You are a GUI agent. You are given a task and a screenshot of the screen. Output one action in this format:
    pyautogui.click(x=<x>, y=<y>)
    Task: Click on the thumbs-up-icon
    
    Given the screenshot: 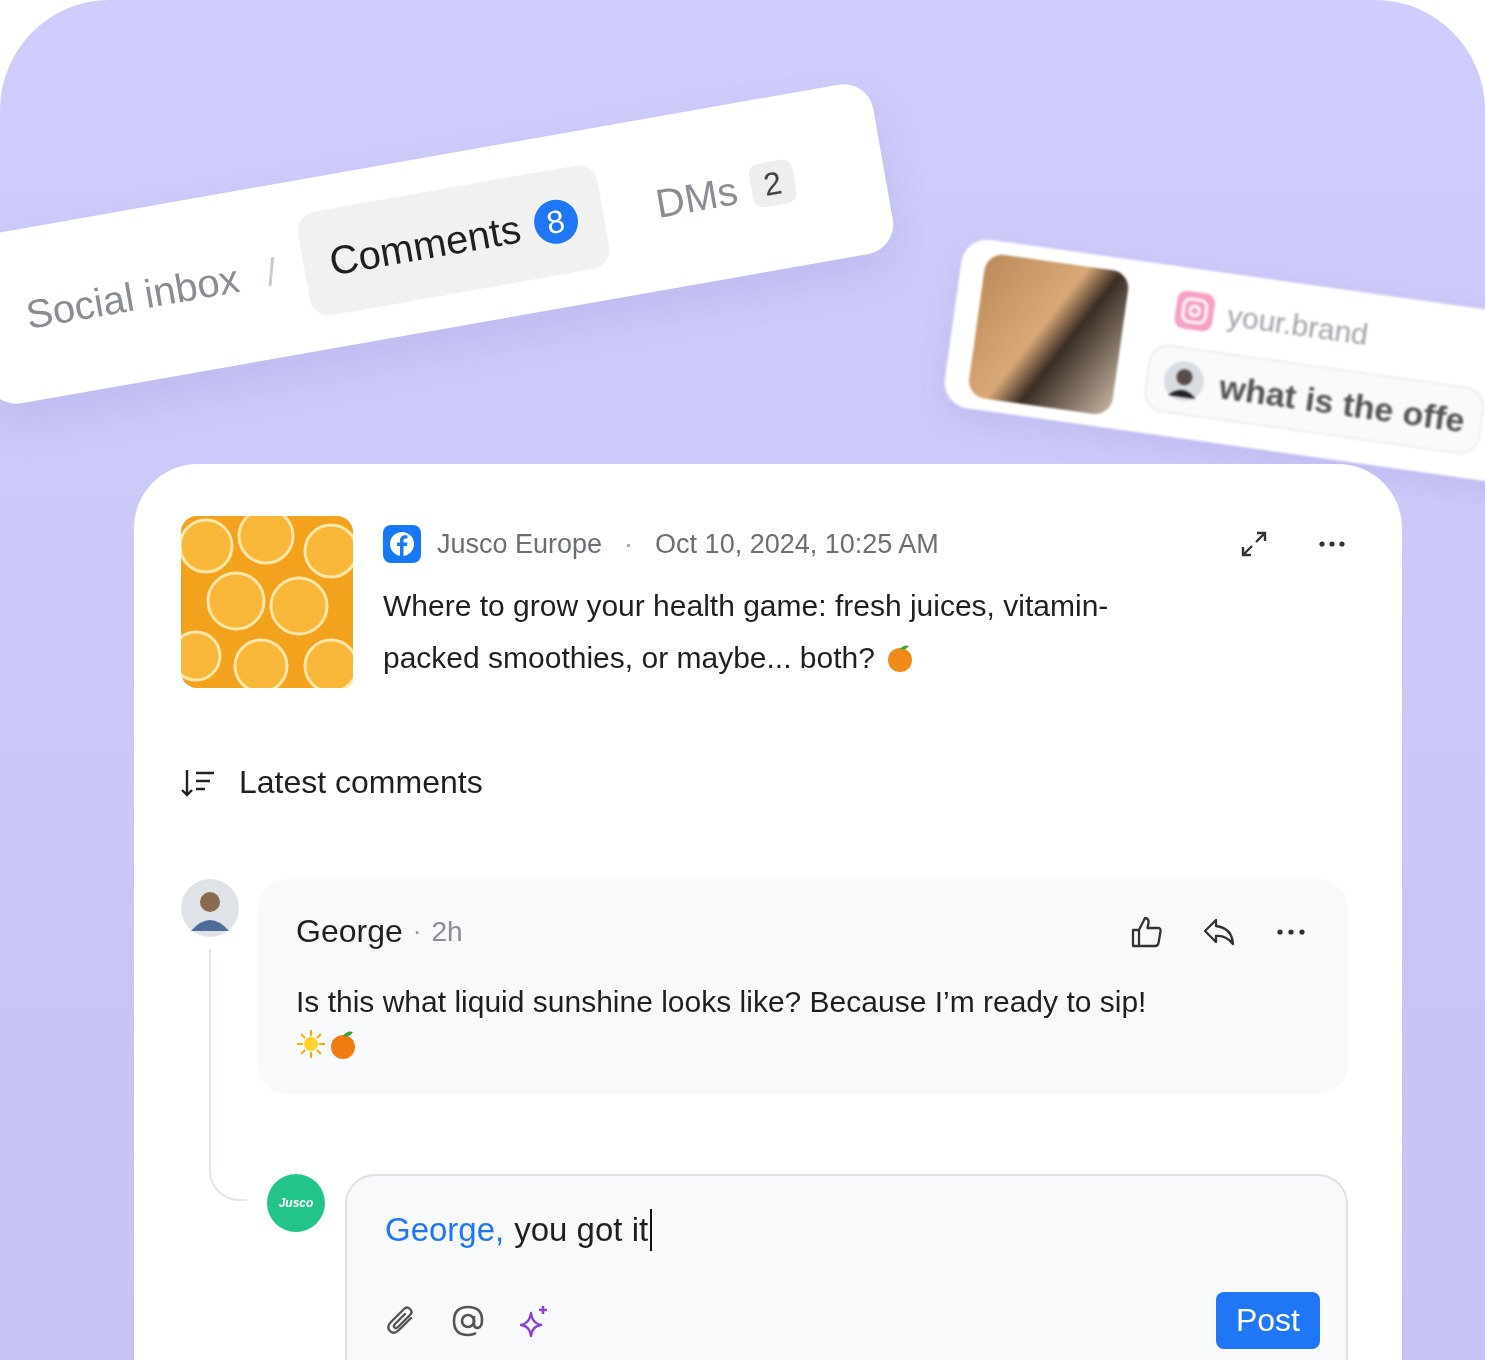 What is the action you would take?
    pyautogui.click(x=1147, y=931)
    